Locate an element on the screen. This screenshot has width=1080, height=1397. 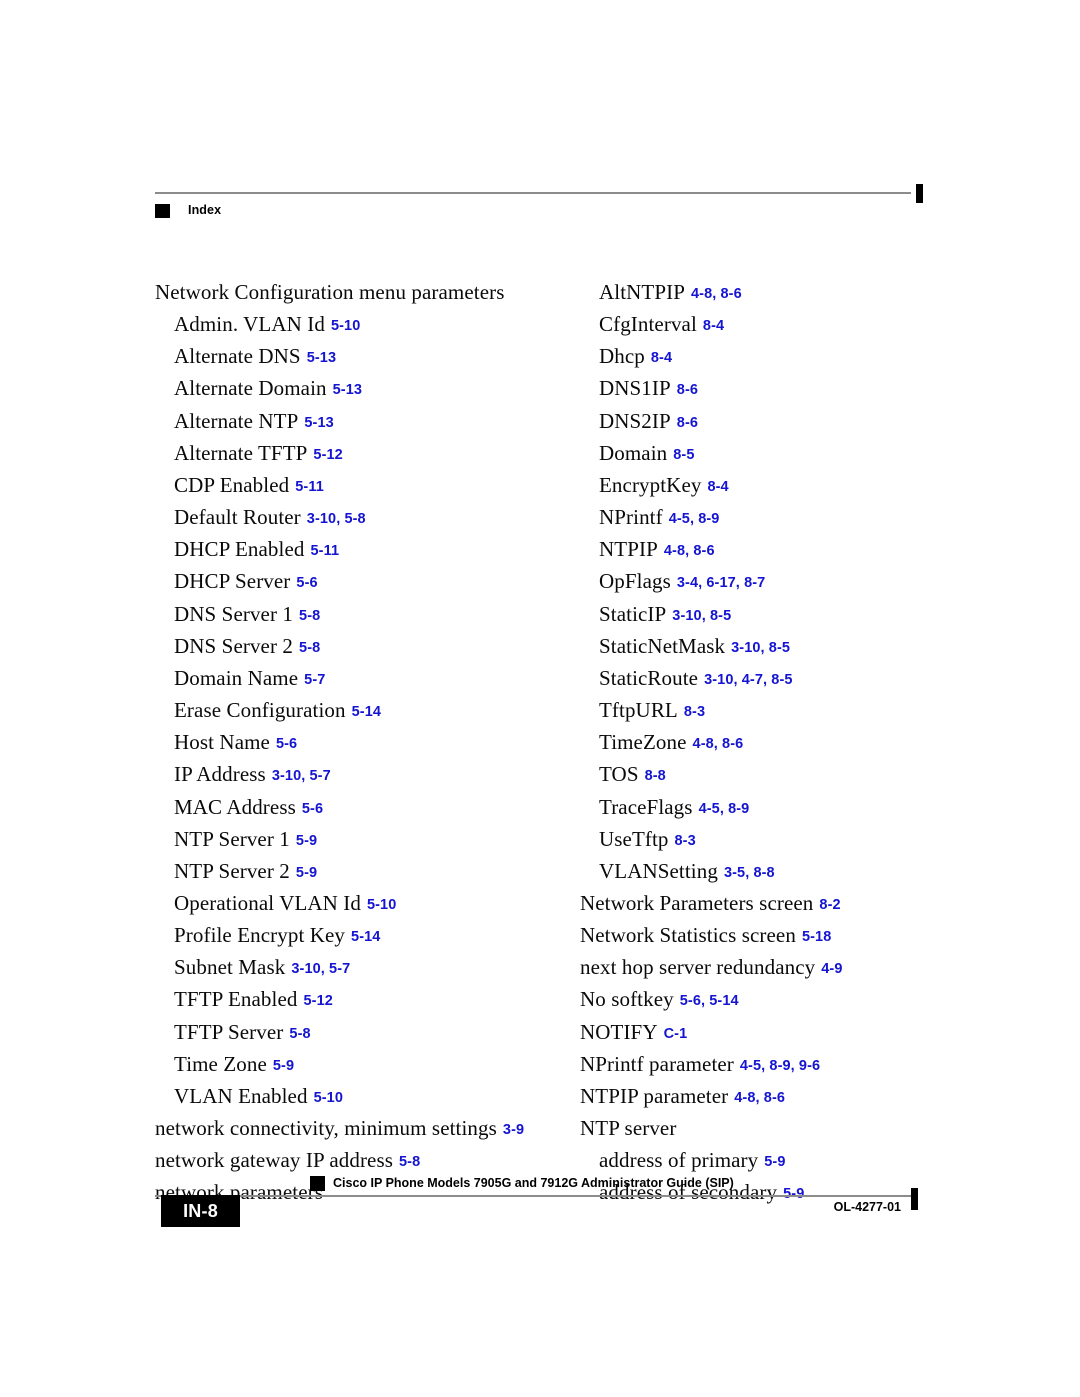
index-entry-term: StaticNetMask is located at coordinates (662, 645).